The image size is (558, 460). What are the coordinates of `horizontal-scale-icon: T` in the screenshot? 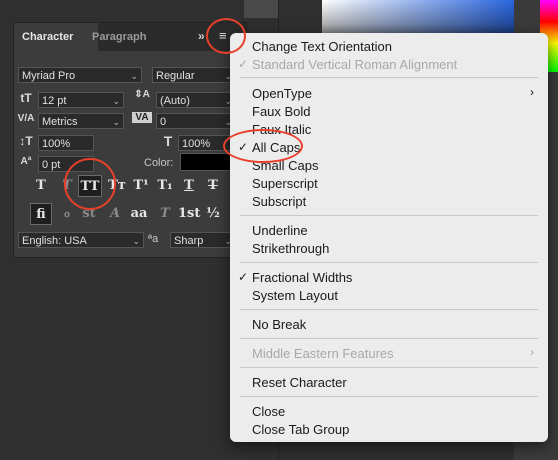 It's located at (168, 141).